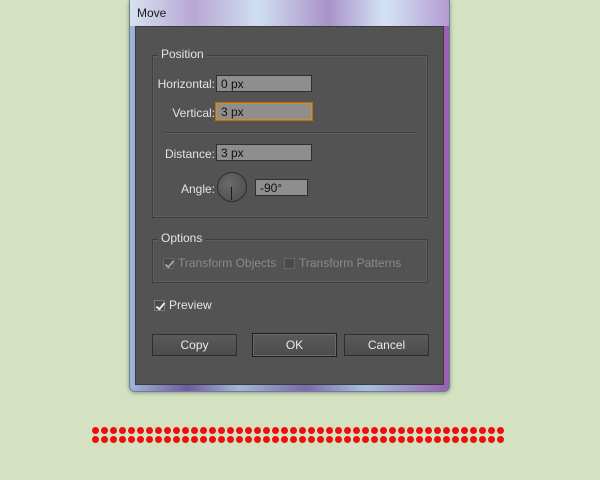  What do you see at coordinates (264, 83) in the screenshot?
I see `horizontal-input` at bounding box center [264, 83].